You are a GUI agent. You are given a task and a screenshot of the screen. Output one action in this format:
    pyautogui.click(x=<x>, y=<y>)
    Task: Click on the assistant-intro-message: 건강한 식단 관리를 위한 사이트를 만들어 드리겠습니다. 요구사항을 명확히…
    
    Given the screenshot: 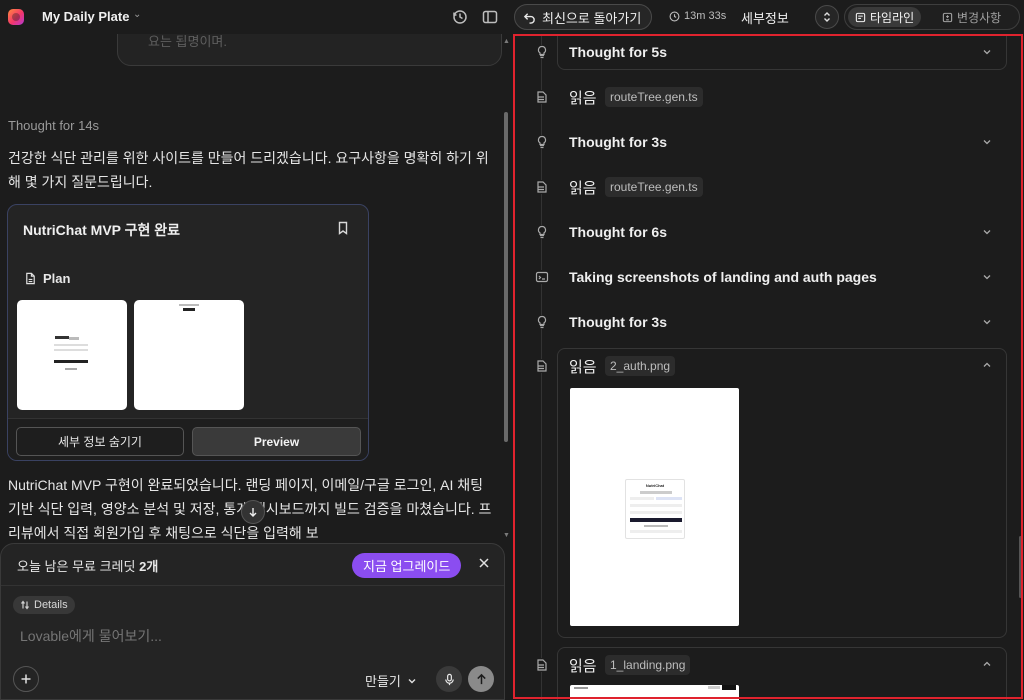 What is the action you would take?
    pyautogui.click(x=248, y=170)
    